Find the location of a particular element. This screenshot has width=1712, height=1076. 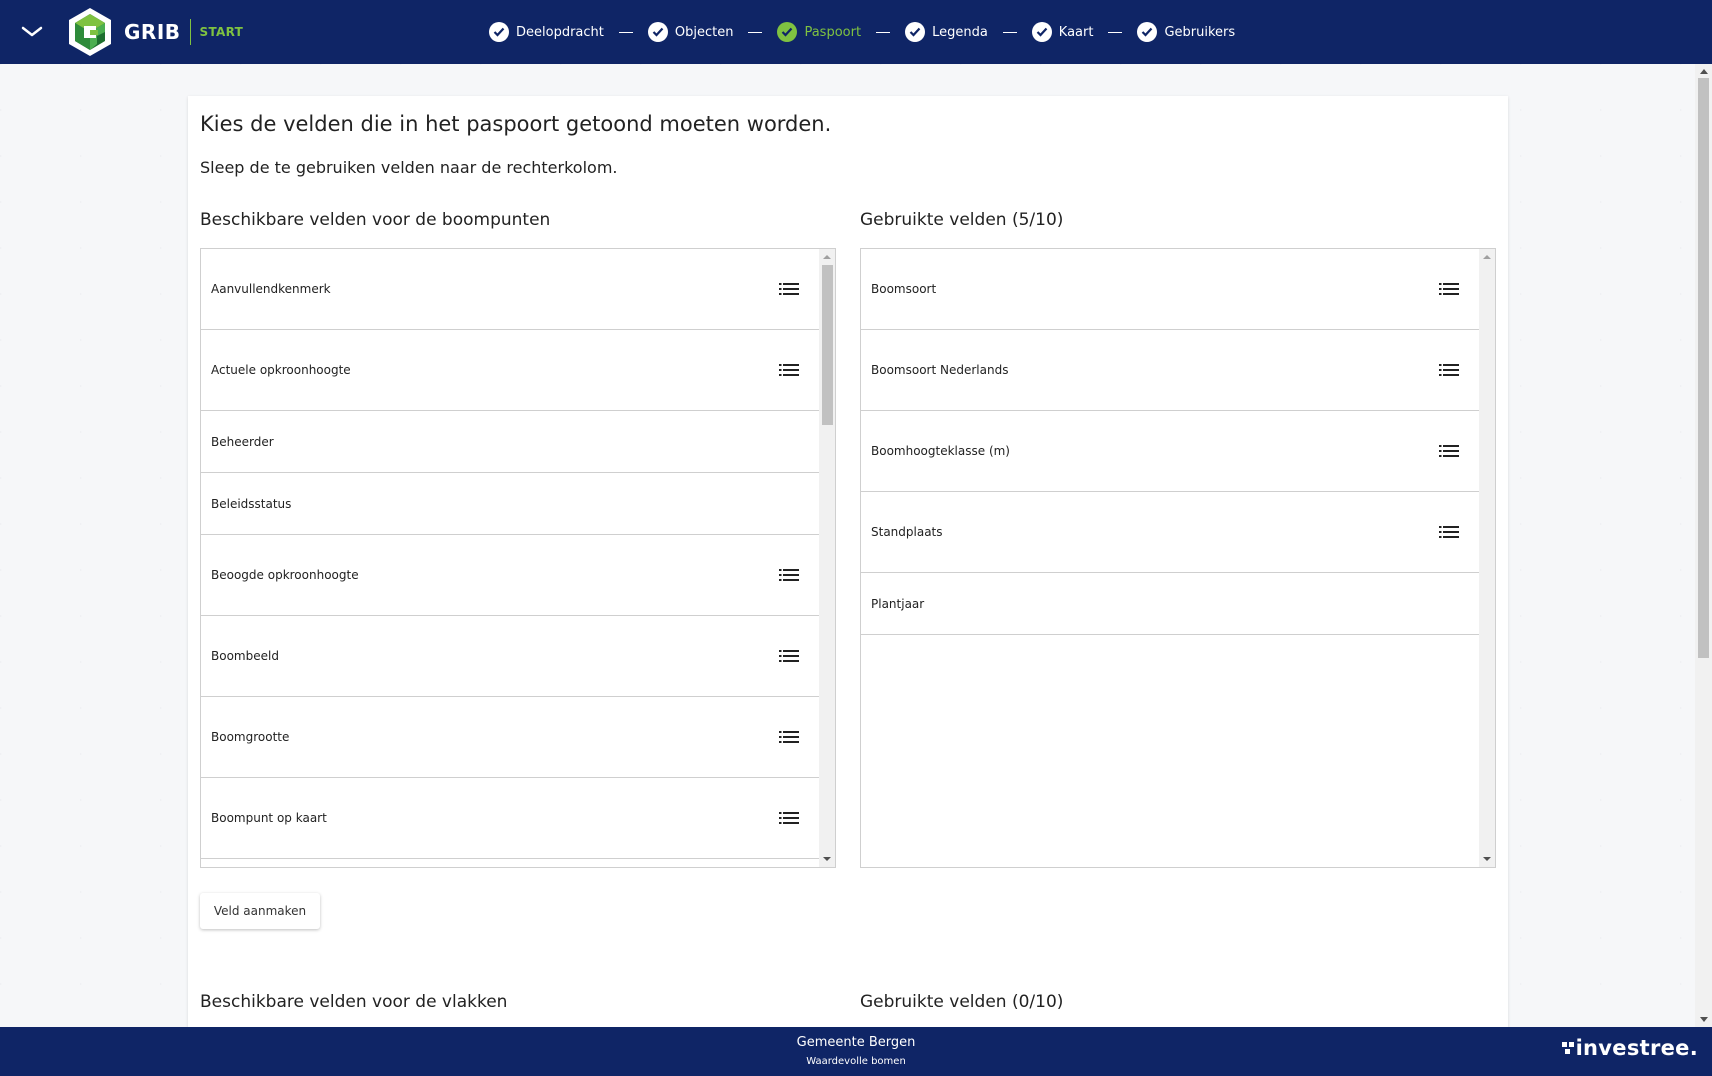

list-item: Beheerder is located at coordinates (510, 442).